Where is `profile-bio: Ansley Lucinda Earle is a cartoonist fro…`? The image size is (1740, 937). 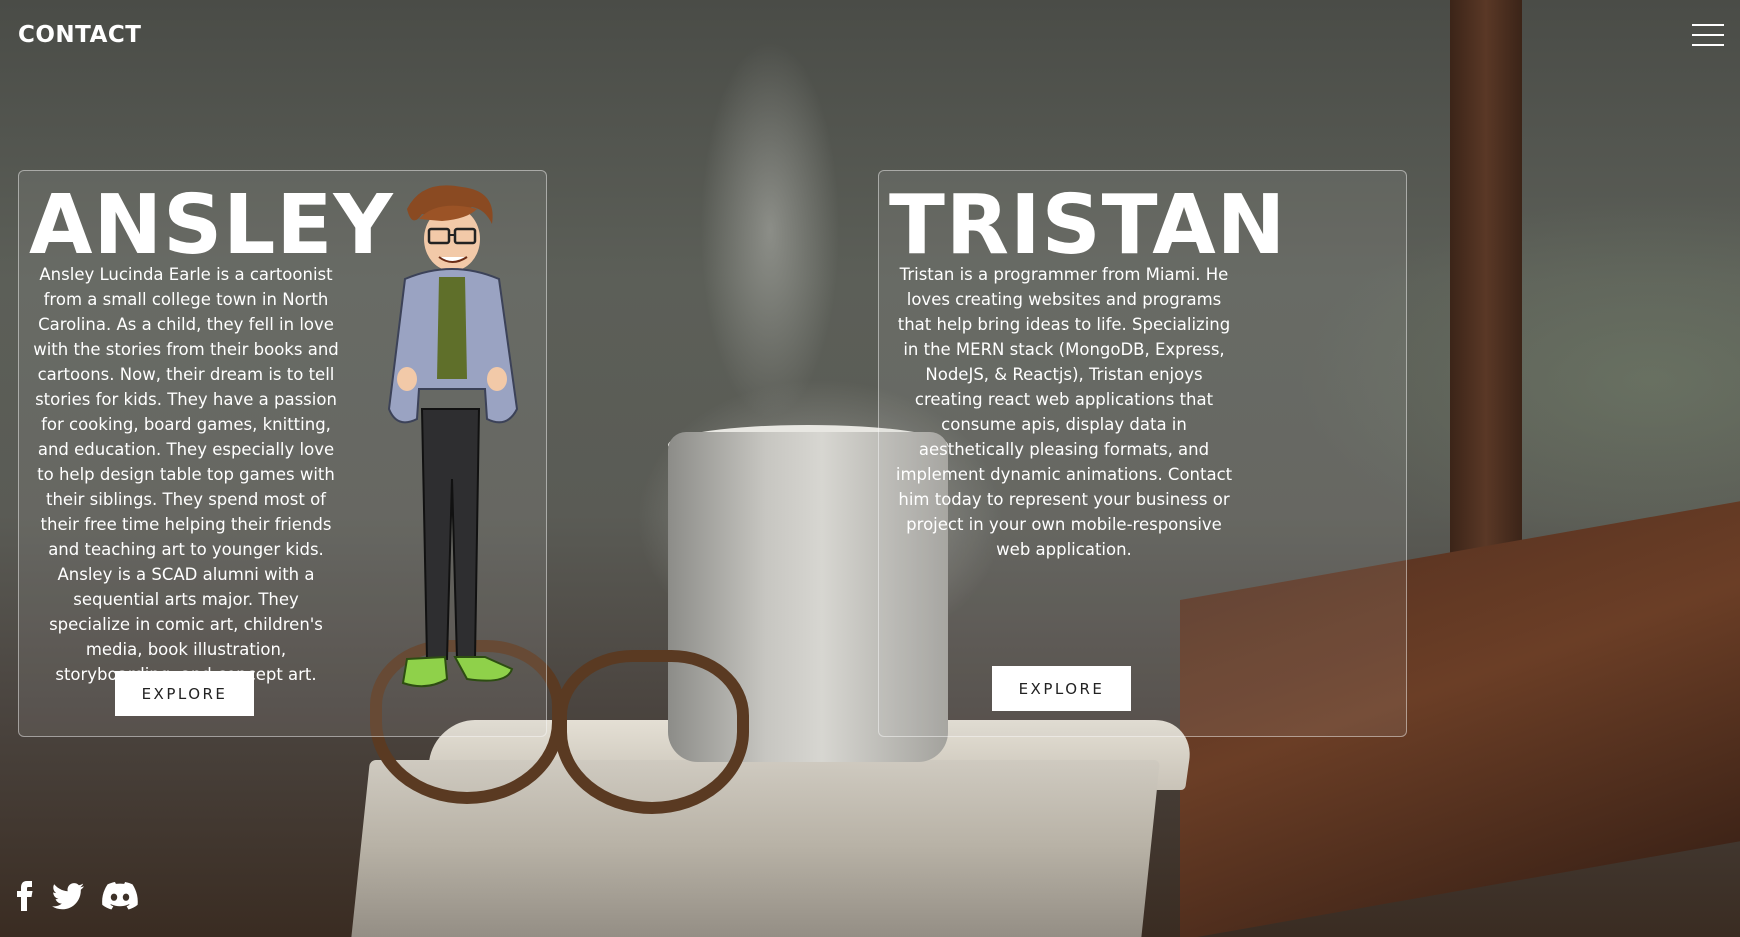
profile-bio: Ansley Lucinda Earle is a cartoonist fro… is located at coordinates (186, 474).